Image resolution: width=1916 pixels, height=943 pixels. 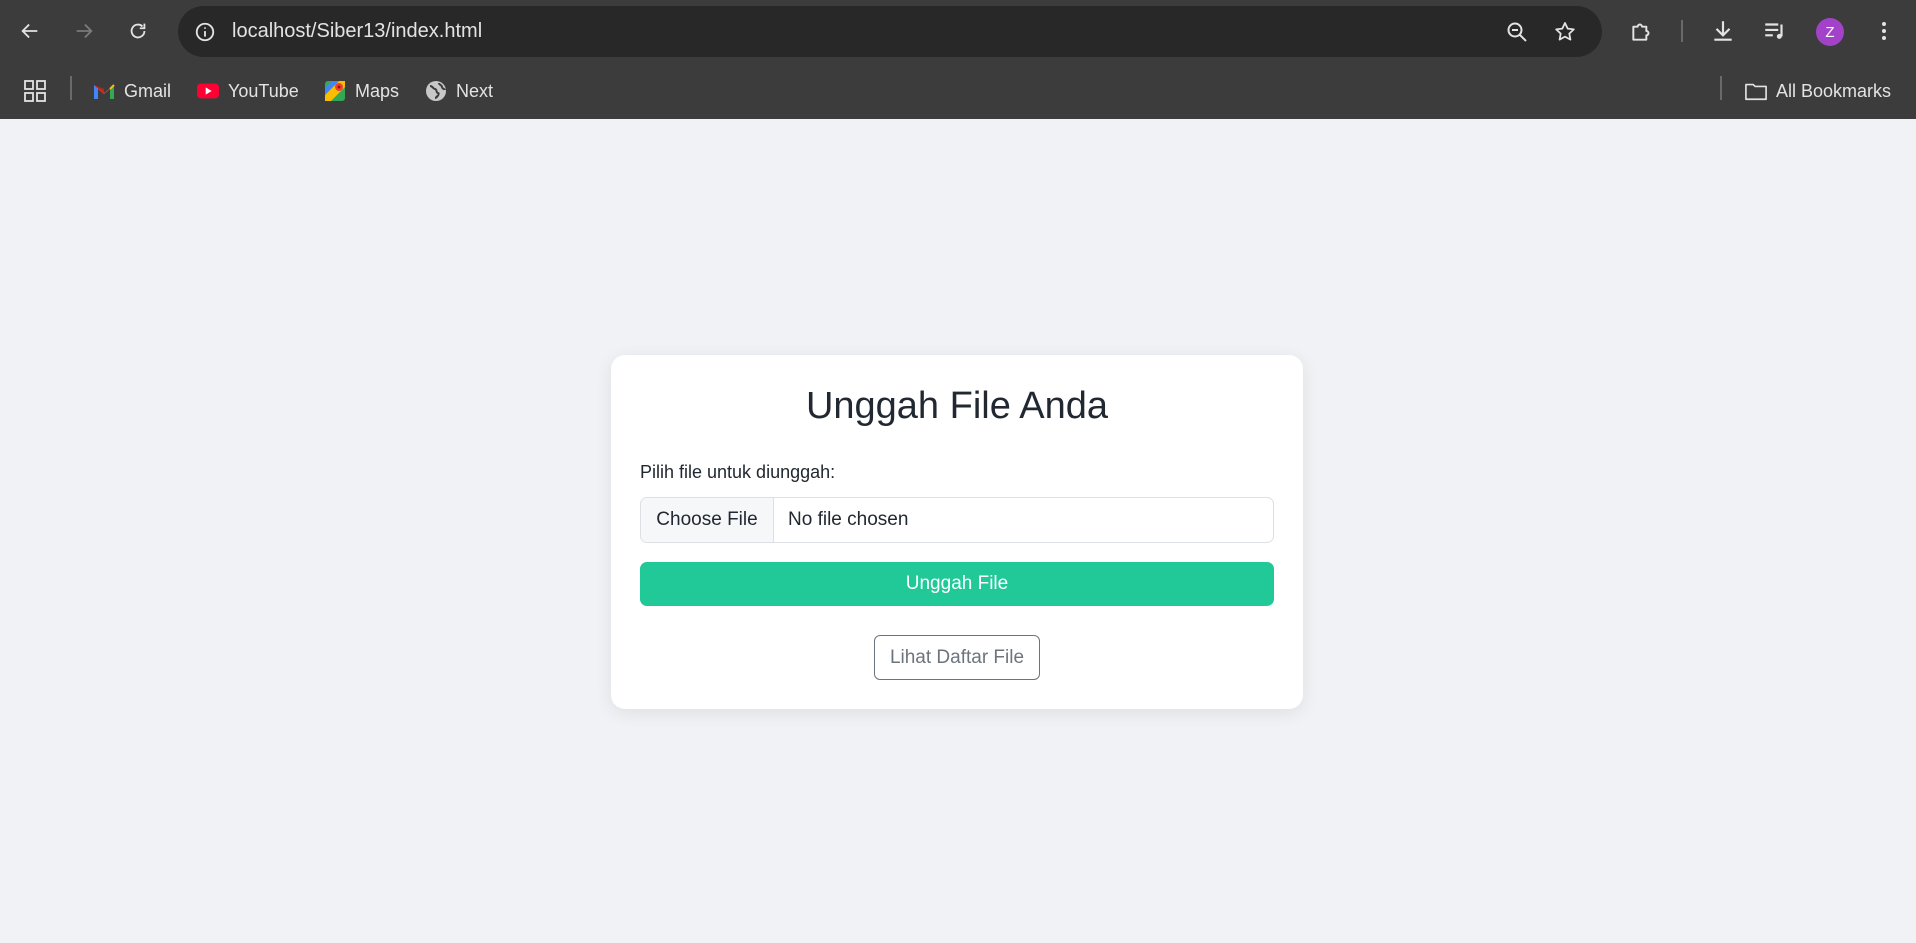 I want to click on reload-icon, so click(x=138, y=31).